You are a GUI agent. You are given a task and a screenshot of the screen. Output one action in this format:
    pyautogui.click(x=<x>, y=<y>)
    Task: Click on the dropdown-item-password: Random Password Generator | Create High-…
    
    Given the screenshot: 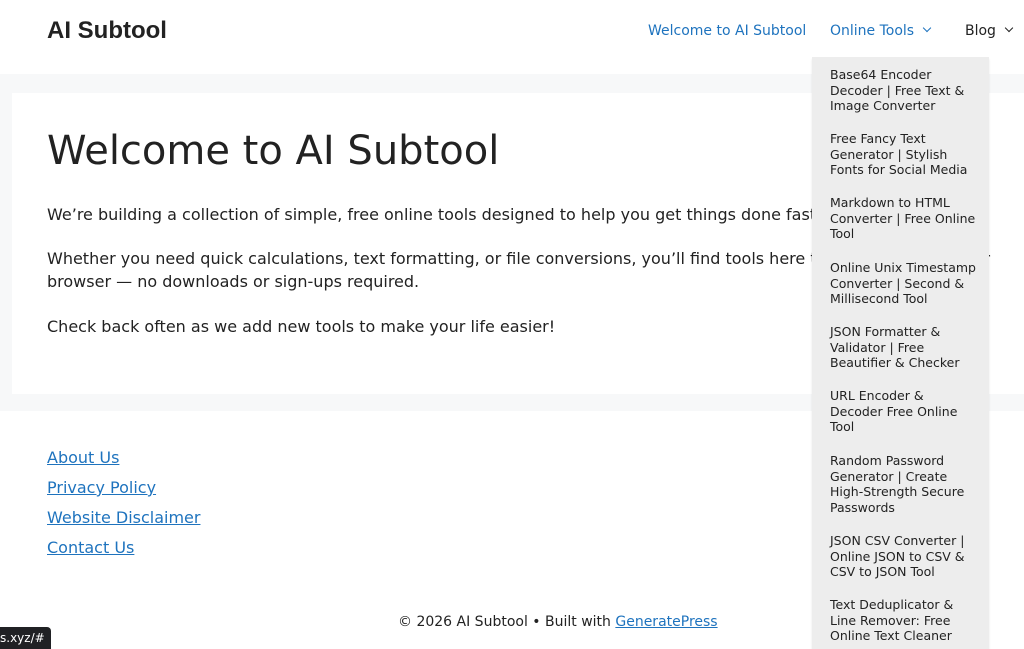 What is the action you would take?
    pyautogui.click(x=904, y=484)
    